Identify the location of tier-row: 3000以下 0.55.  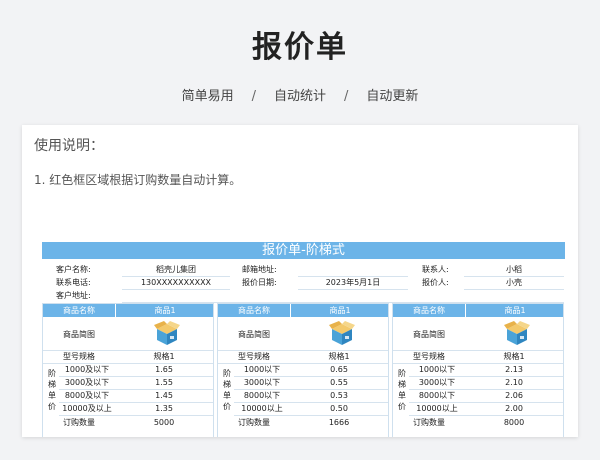
(311, 383).